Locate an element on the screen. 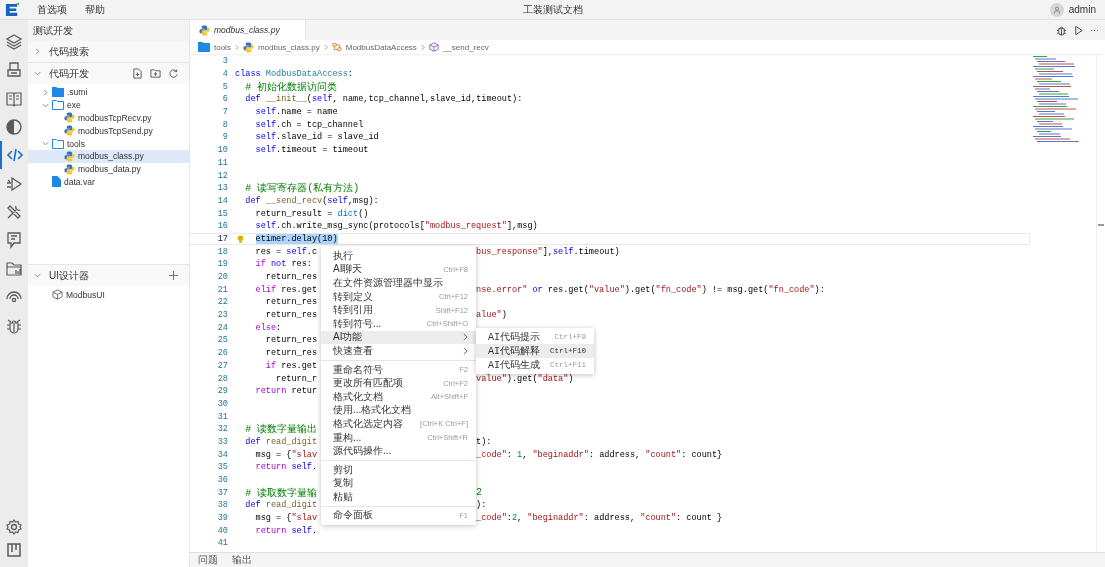 The image size is (1105, 567). code-text: return self. is located at coordinates (286, 467).